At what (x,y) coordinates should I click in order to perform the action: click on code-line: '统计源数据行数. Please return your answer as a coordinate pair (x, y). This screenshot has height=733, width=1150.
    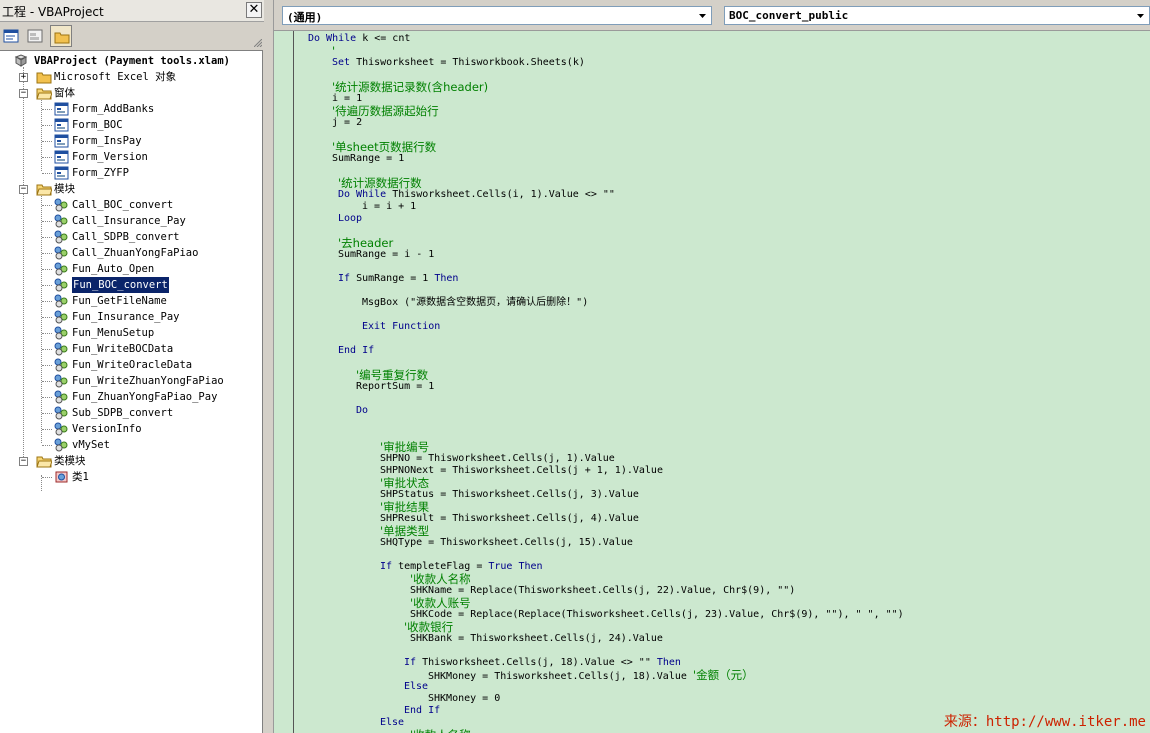
    Looking at the image, I should click on (380, 183).